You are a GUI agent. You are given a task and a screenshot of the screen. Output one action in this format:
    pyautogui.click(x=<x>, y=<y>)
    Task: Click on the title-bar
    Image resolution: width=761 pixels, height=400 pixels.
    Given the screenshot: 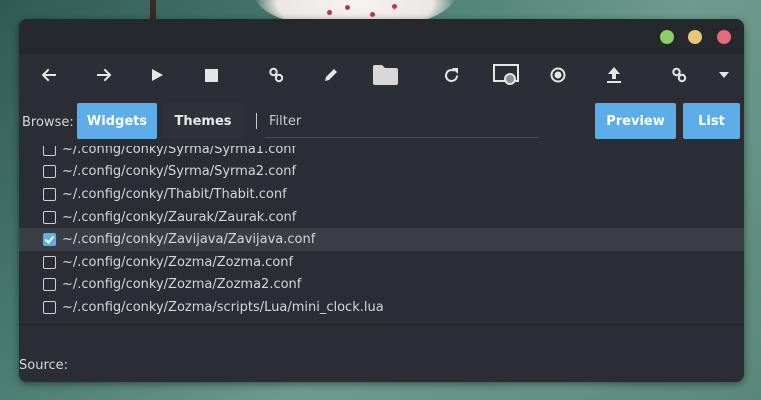 What is the action you would take?
    pyautogui.click(x=381, y=36)
    